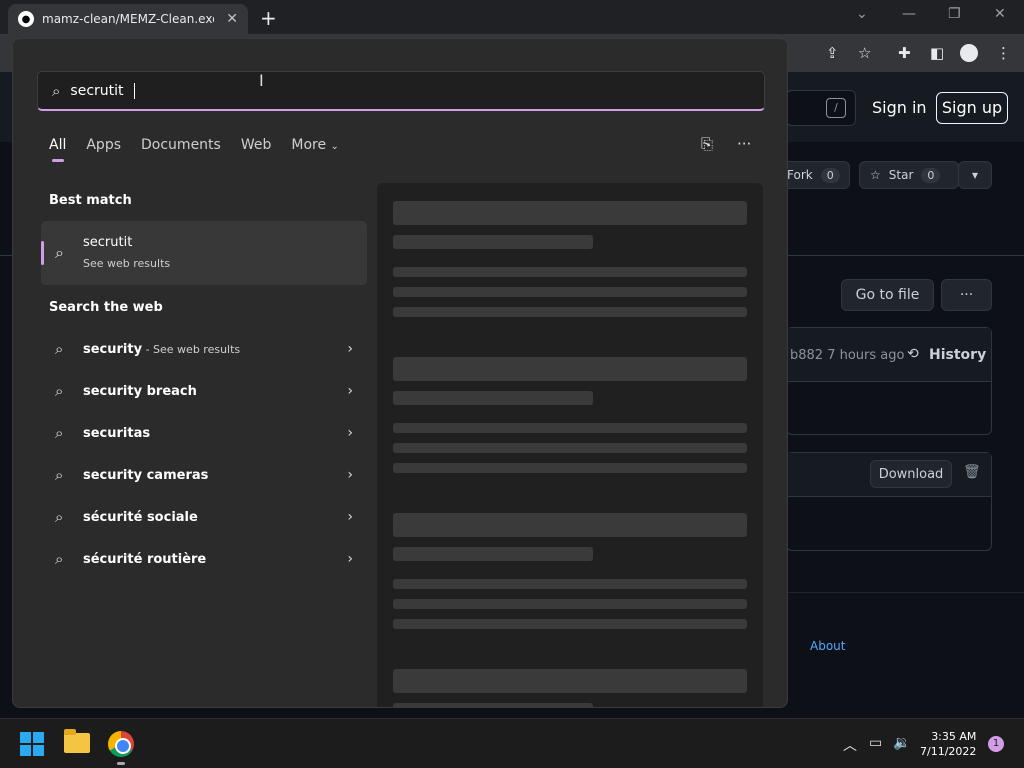  What do you see at coordinates (57, 145) in the screenshot?
I see `tab-all: All` at bounding box center [57, 145].